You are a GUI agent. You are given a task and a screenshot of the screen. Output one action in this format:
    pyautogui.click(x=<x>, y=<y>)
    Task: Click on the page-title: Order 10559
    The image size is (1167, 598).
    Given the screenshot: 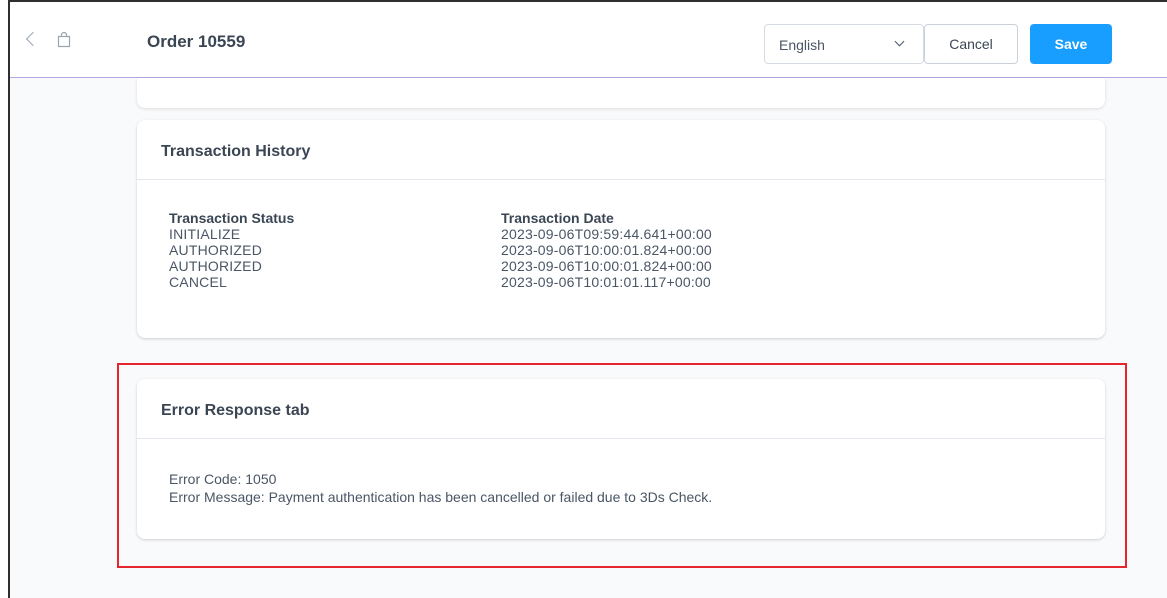 What is the action you would take?
    pyautogui.click(x=196, y=41)
    